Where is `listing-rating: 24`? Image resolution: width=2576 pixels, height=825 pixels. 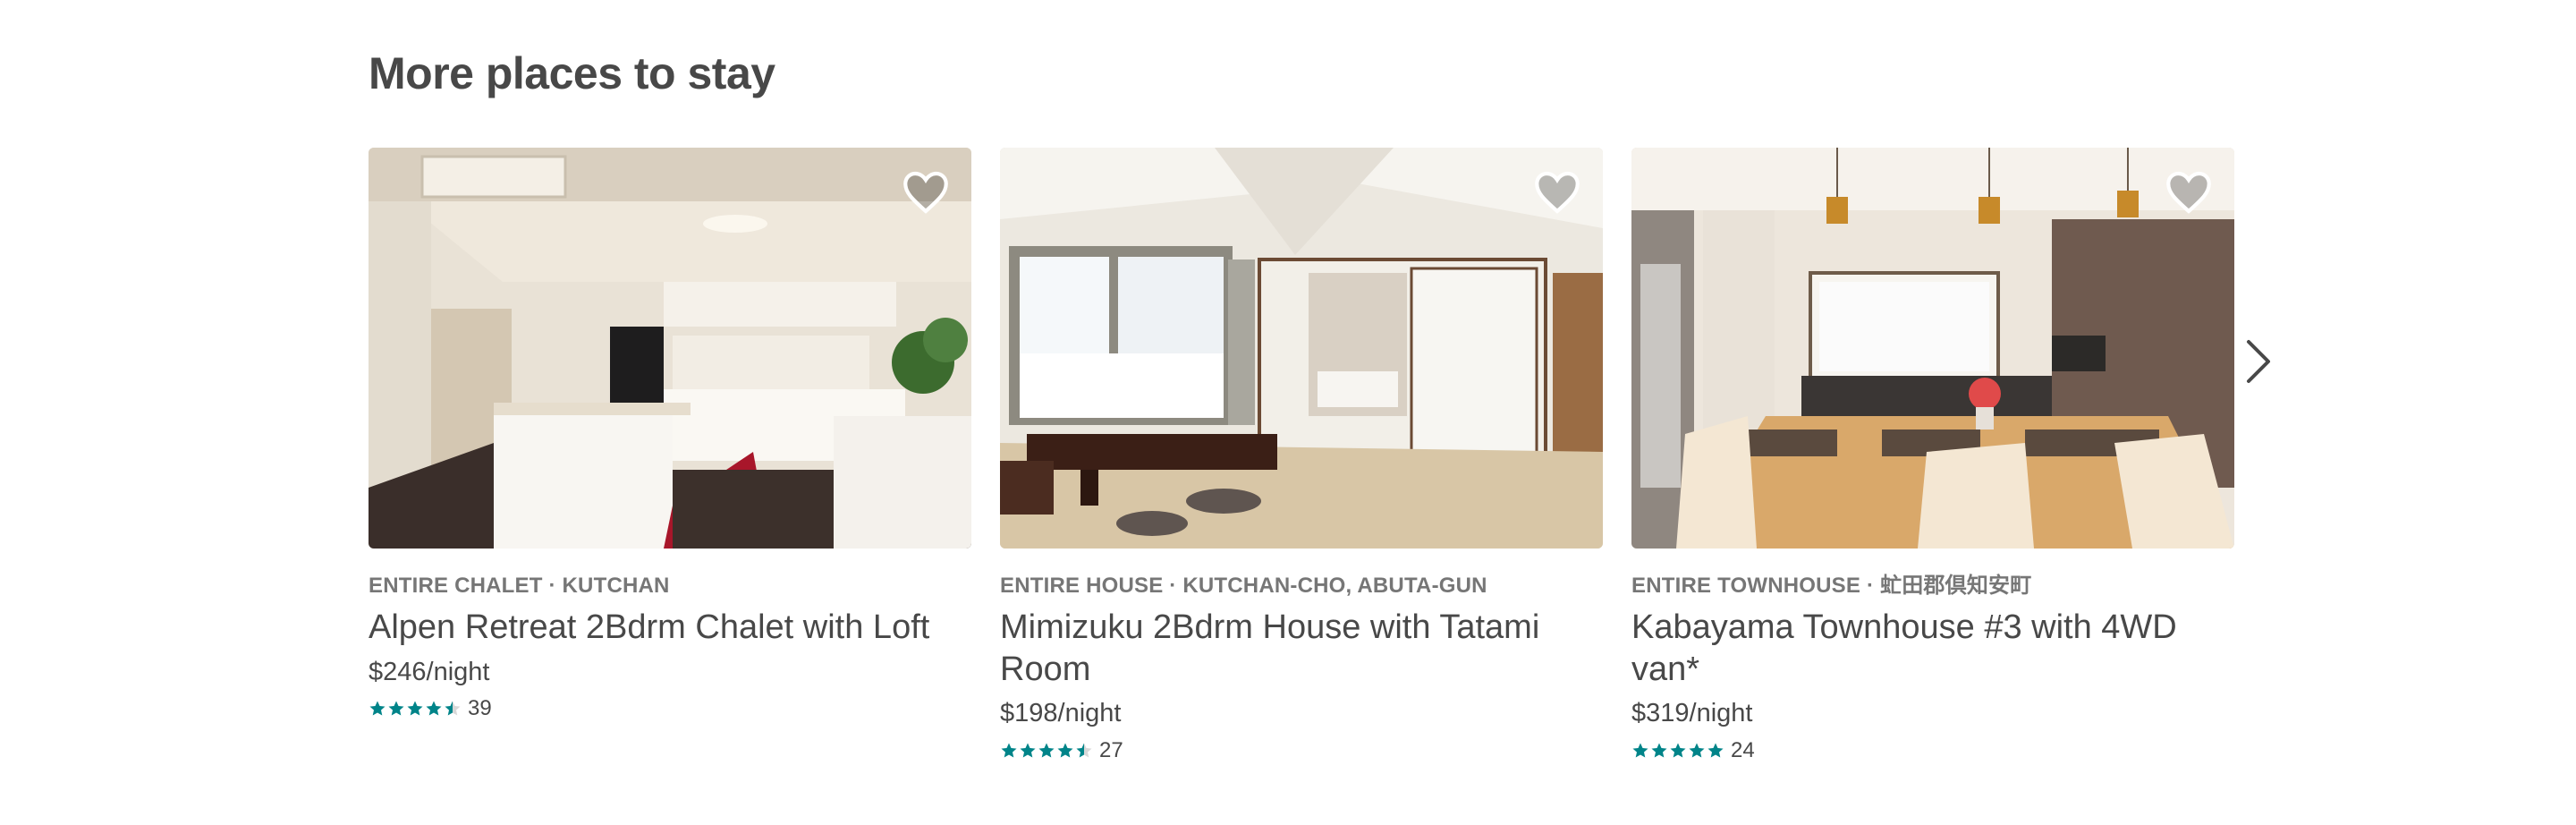 listing-rating: 24 is located at coordinates (1932, 751).